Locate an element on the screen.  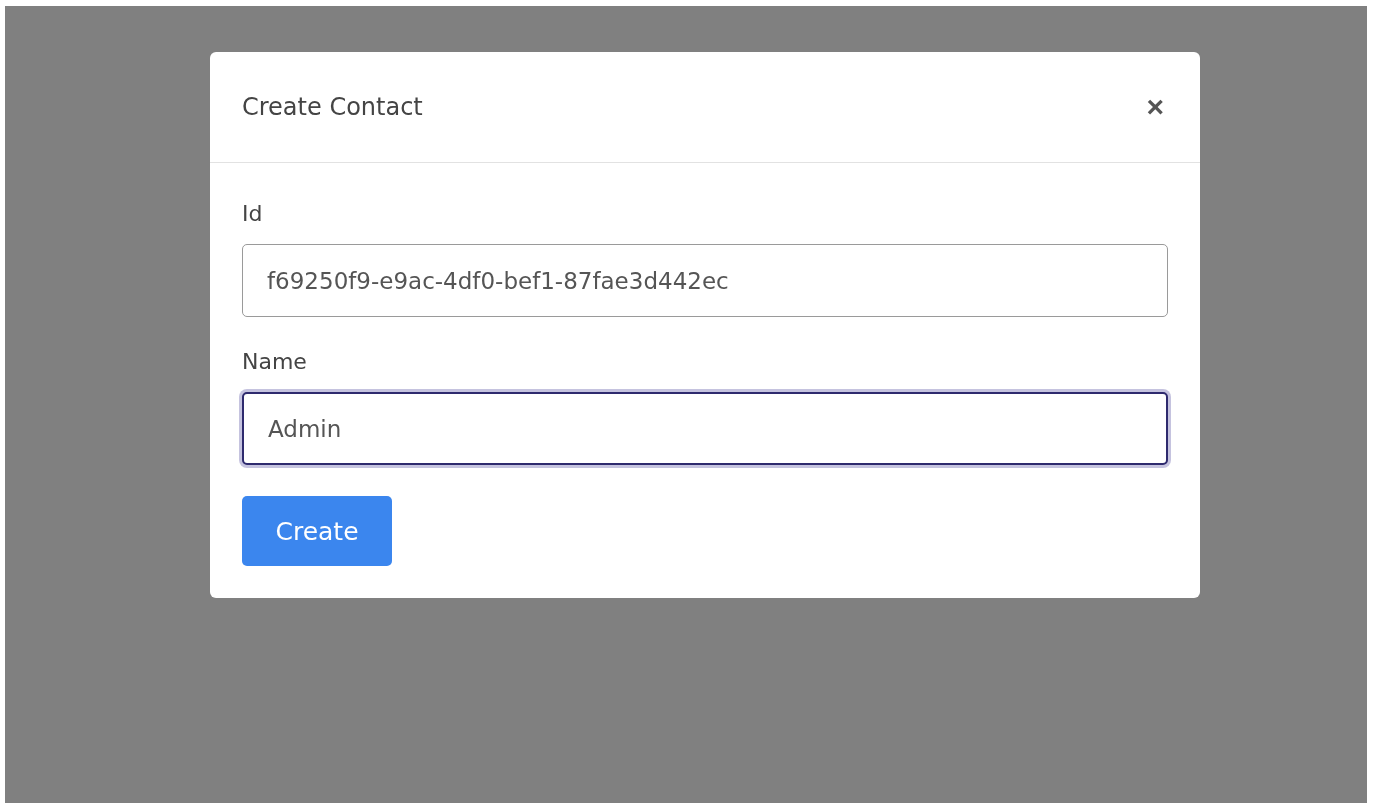
dialog-title: Create Contact is located at coordinates (332, 107).